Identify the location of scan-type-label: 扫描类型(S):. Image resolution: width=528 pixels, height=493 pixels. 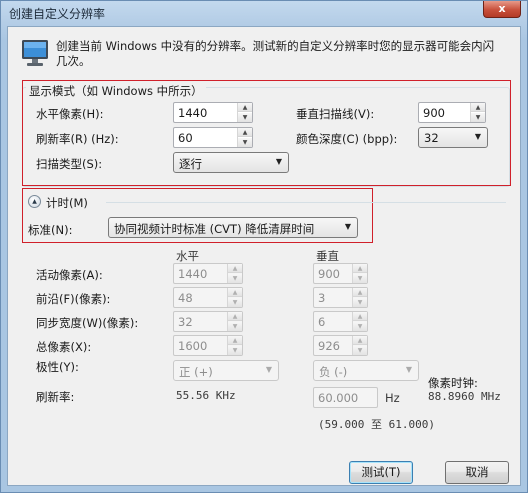
(69, 164).